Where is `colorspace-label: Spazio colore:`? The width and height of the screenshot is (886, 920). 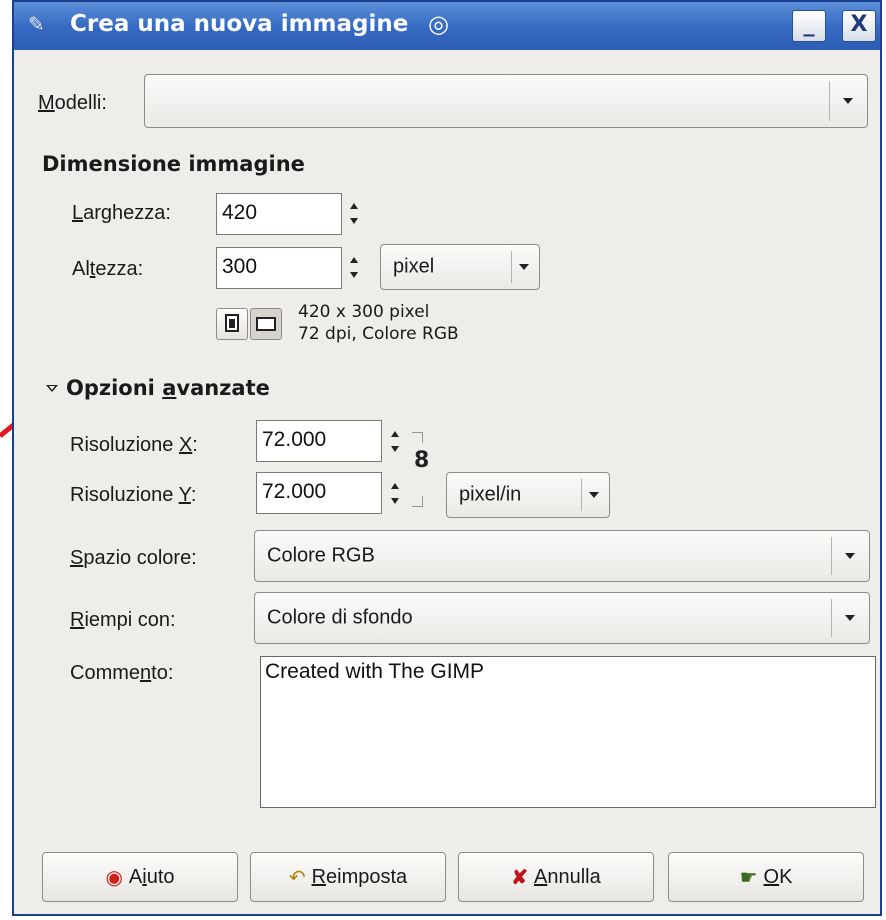
colorspace-label: Spazio colore: is located at coordinates (133, 558).